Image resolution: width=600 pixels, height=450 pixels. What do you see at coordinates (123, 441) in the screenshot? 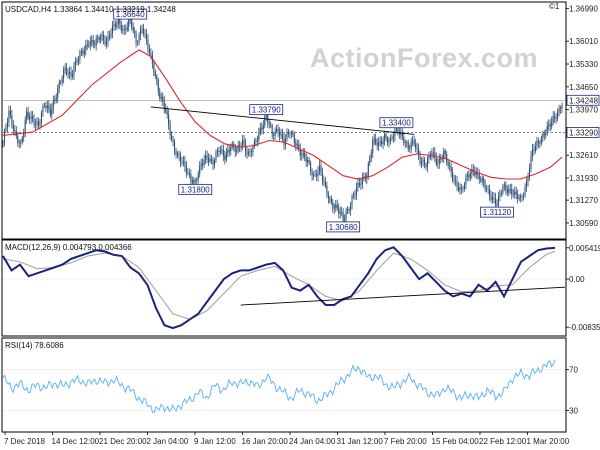
I see `x-tick-label: 21 Dec 20:00` at bounding box center [123, 441].